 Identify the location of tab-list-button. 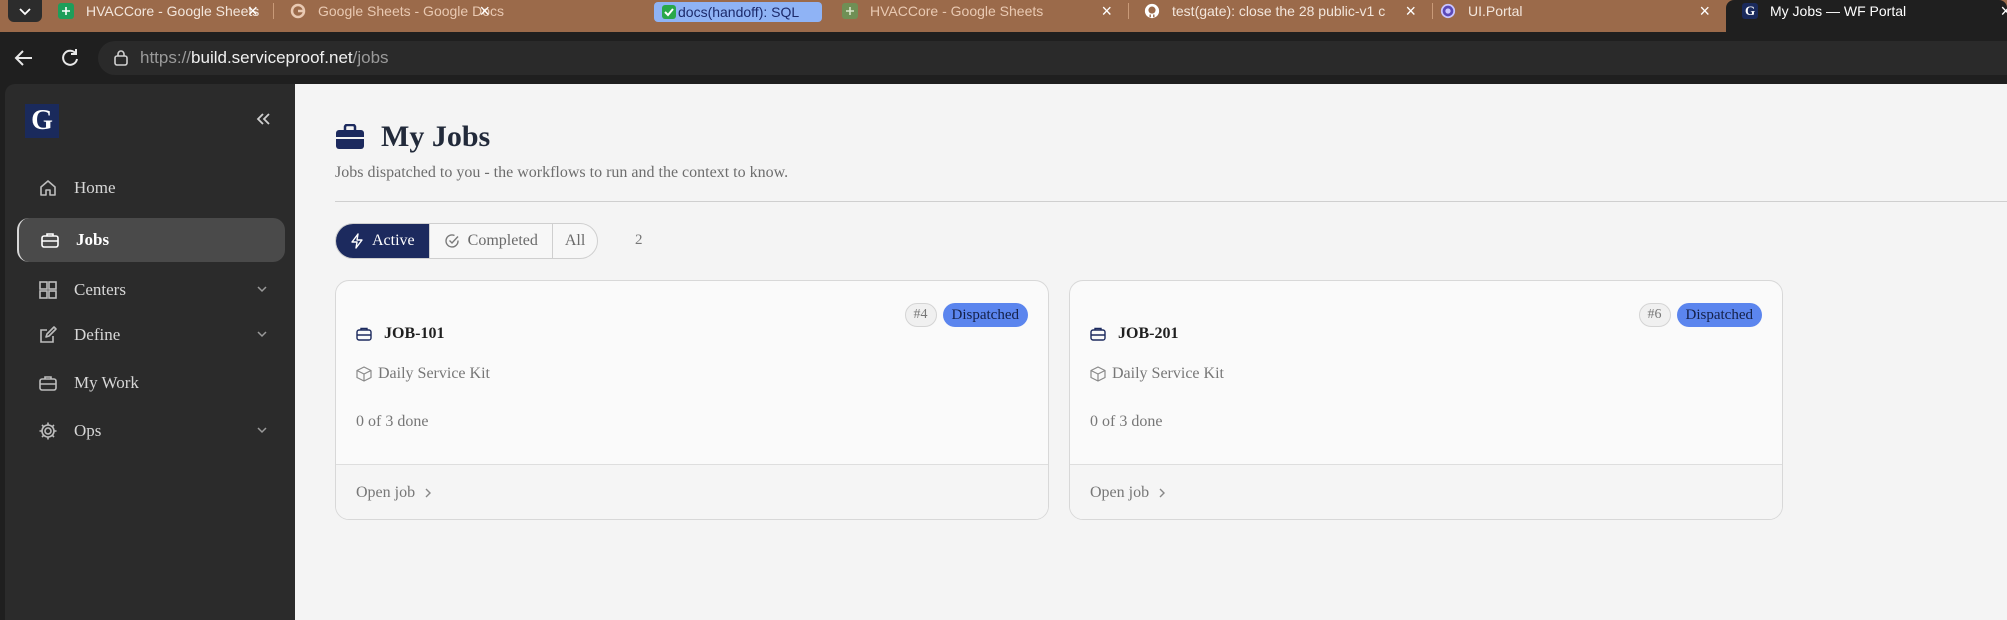
(25, 11).